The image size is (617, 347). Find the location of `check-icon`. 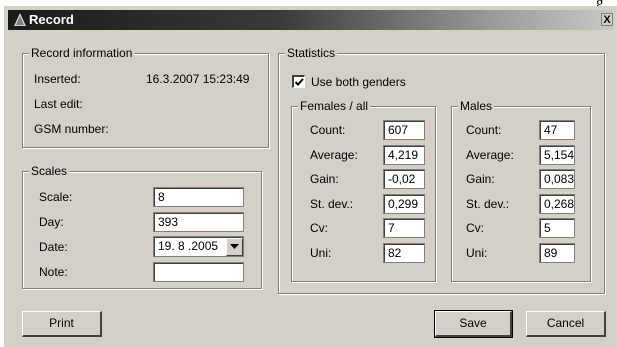

check-icon is located at coordinates (299, 82).